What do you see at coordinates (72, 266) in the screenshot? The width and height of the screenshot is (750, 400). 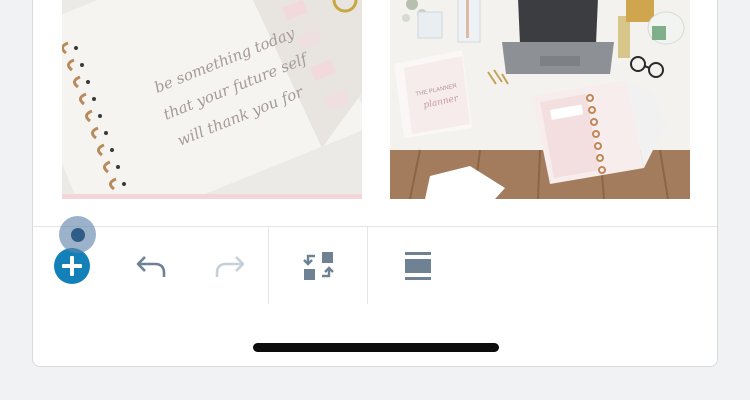 I see `plus-circle-icon` at bounding box center [72, 266].